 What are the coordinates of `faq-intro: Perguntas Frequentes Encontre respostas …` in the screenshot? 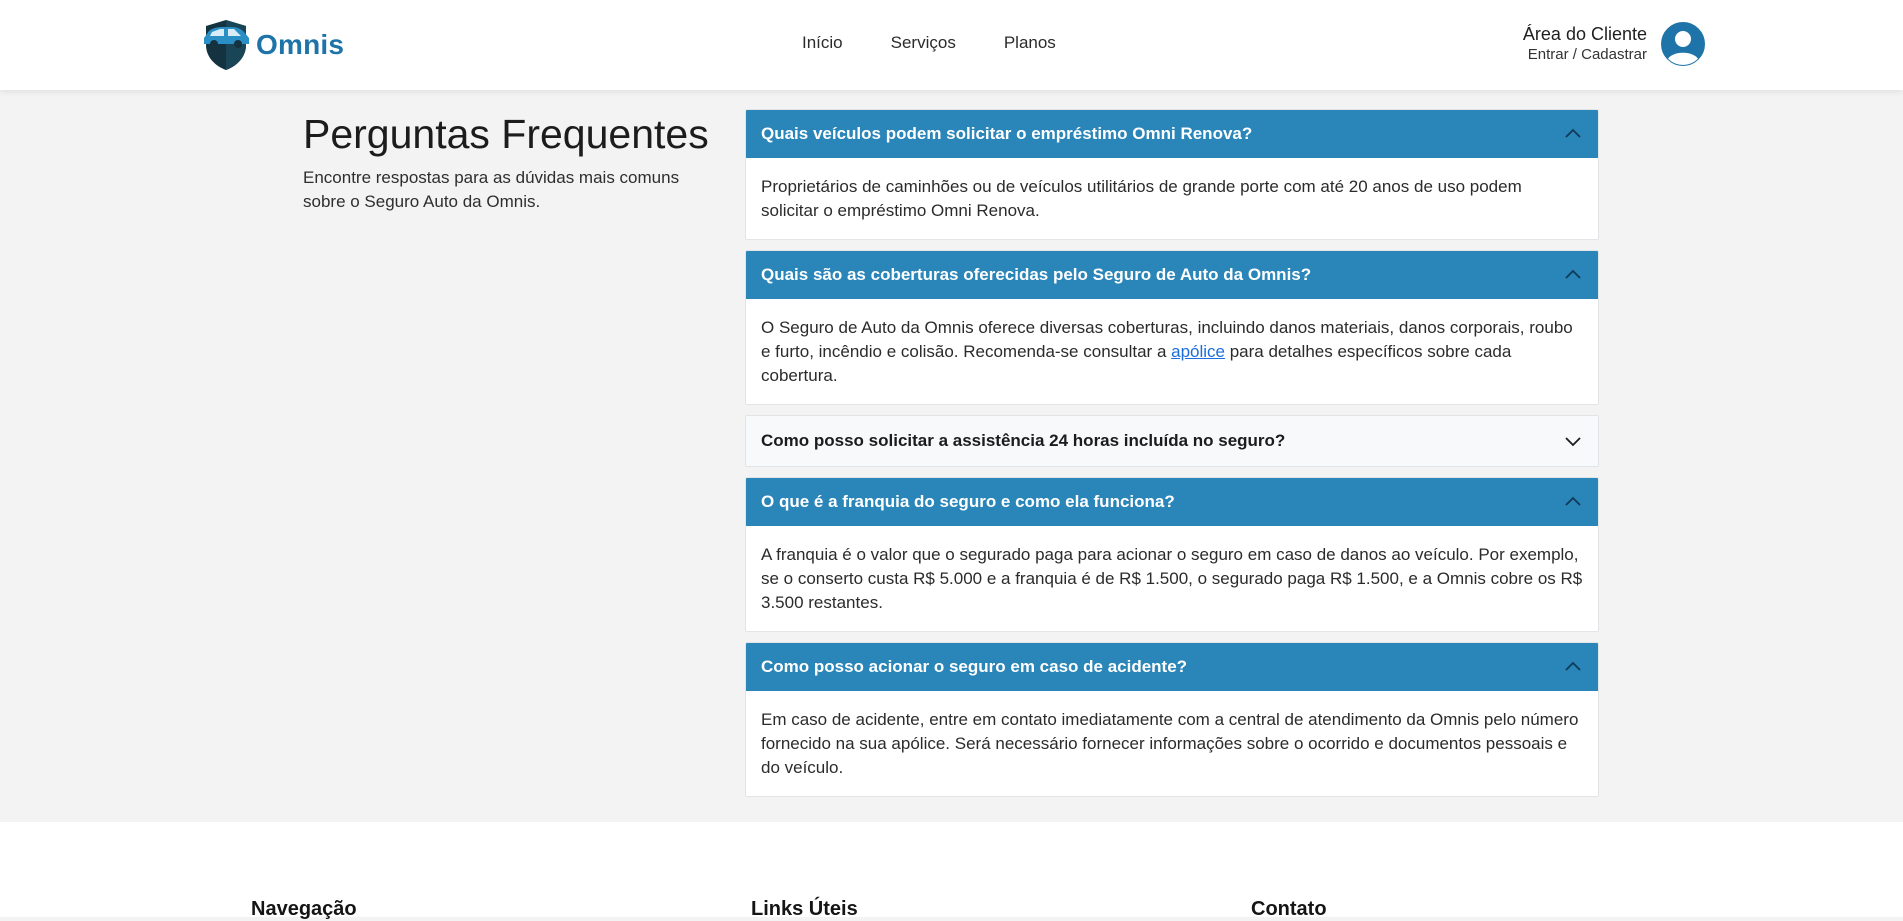 It's located at (508, 162).